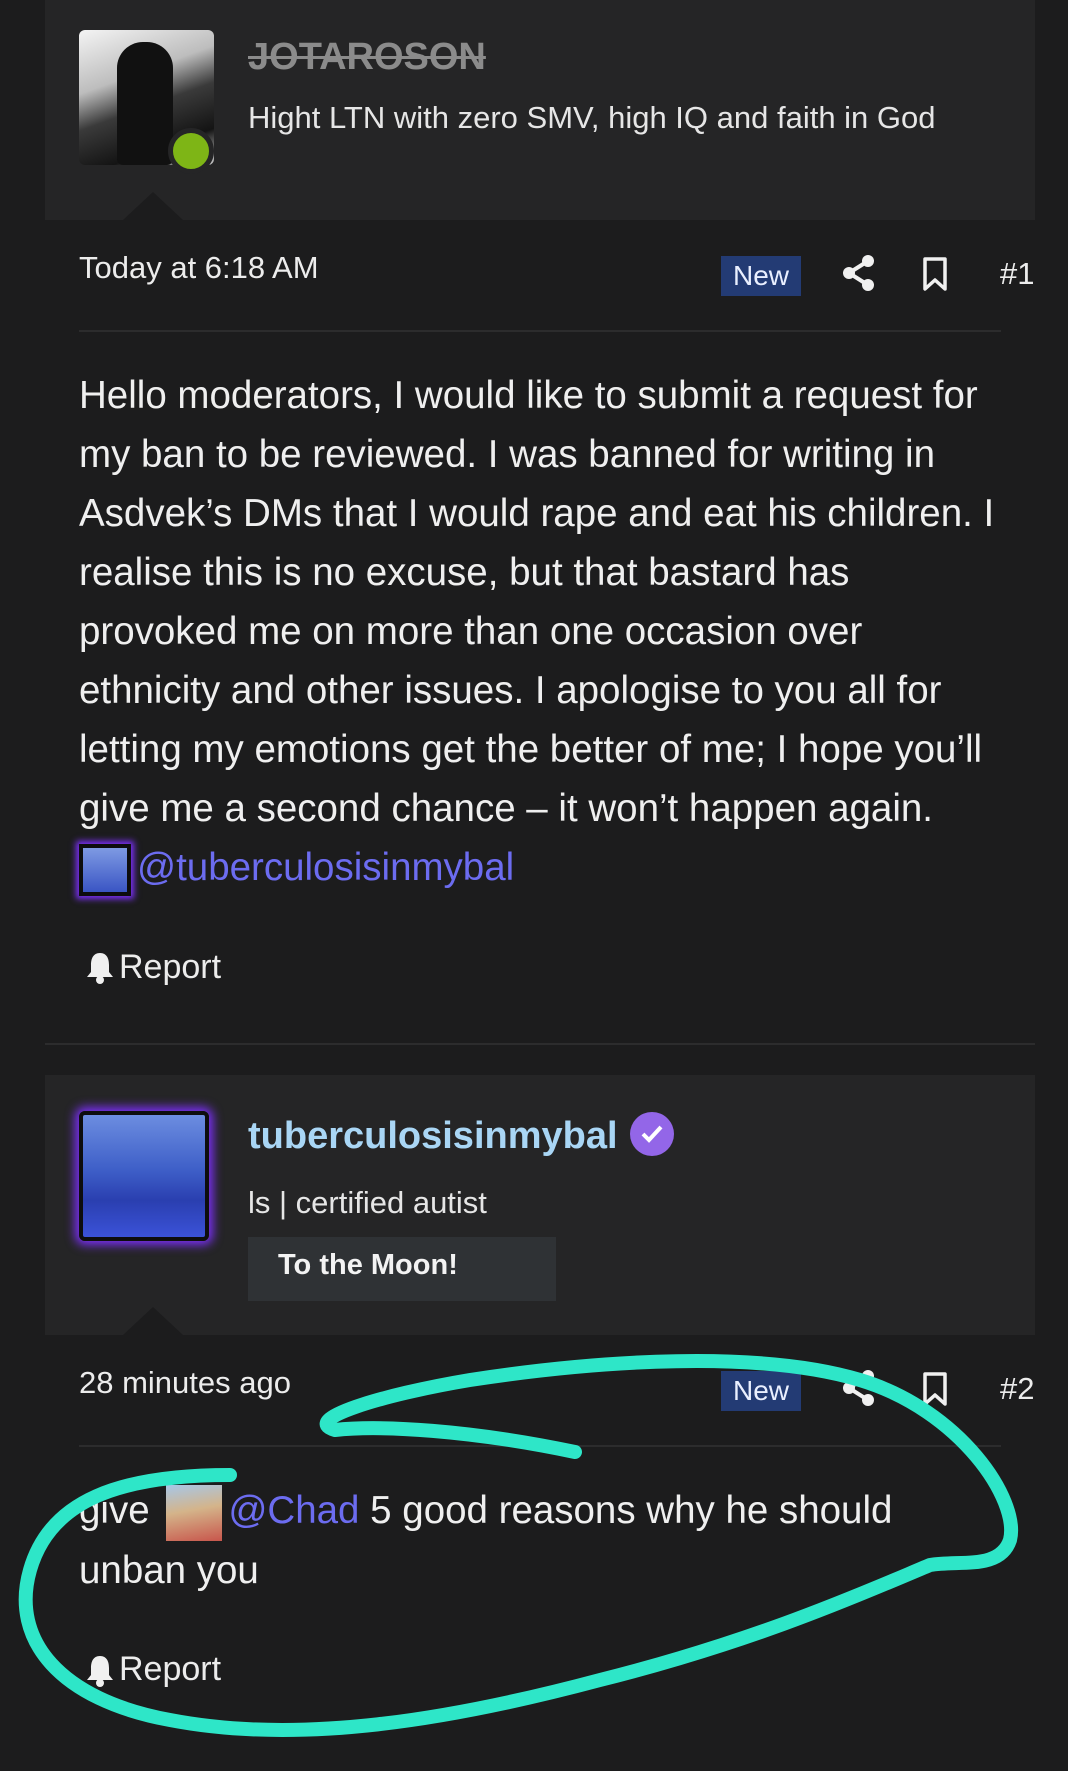 Image resolution: width=1068 pixels, height=1771 pixels. What do you see at coordinates (199, 268) in the screenshot?
I see `post1-timestamp: Today at 6:18 AM` at bounding box center [199, 268].